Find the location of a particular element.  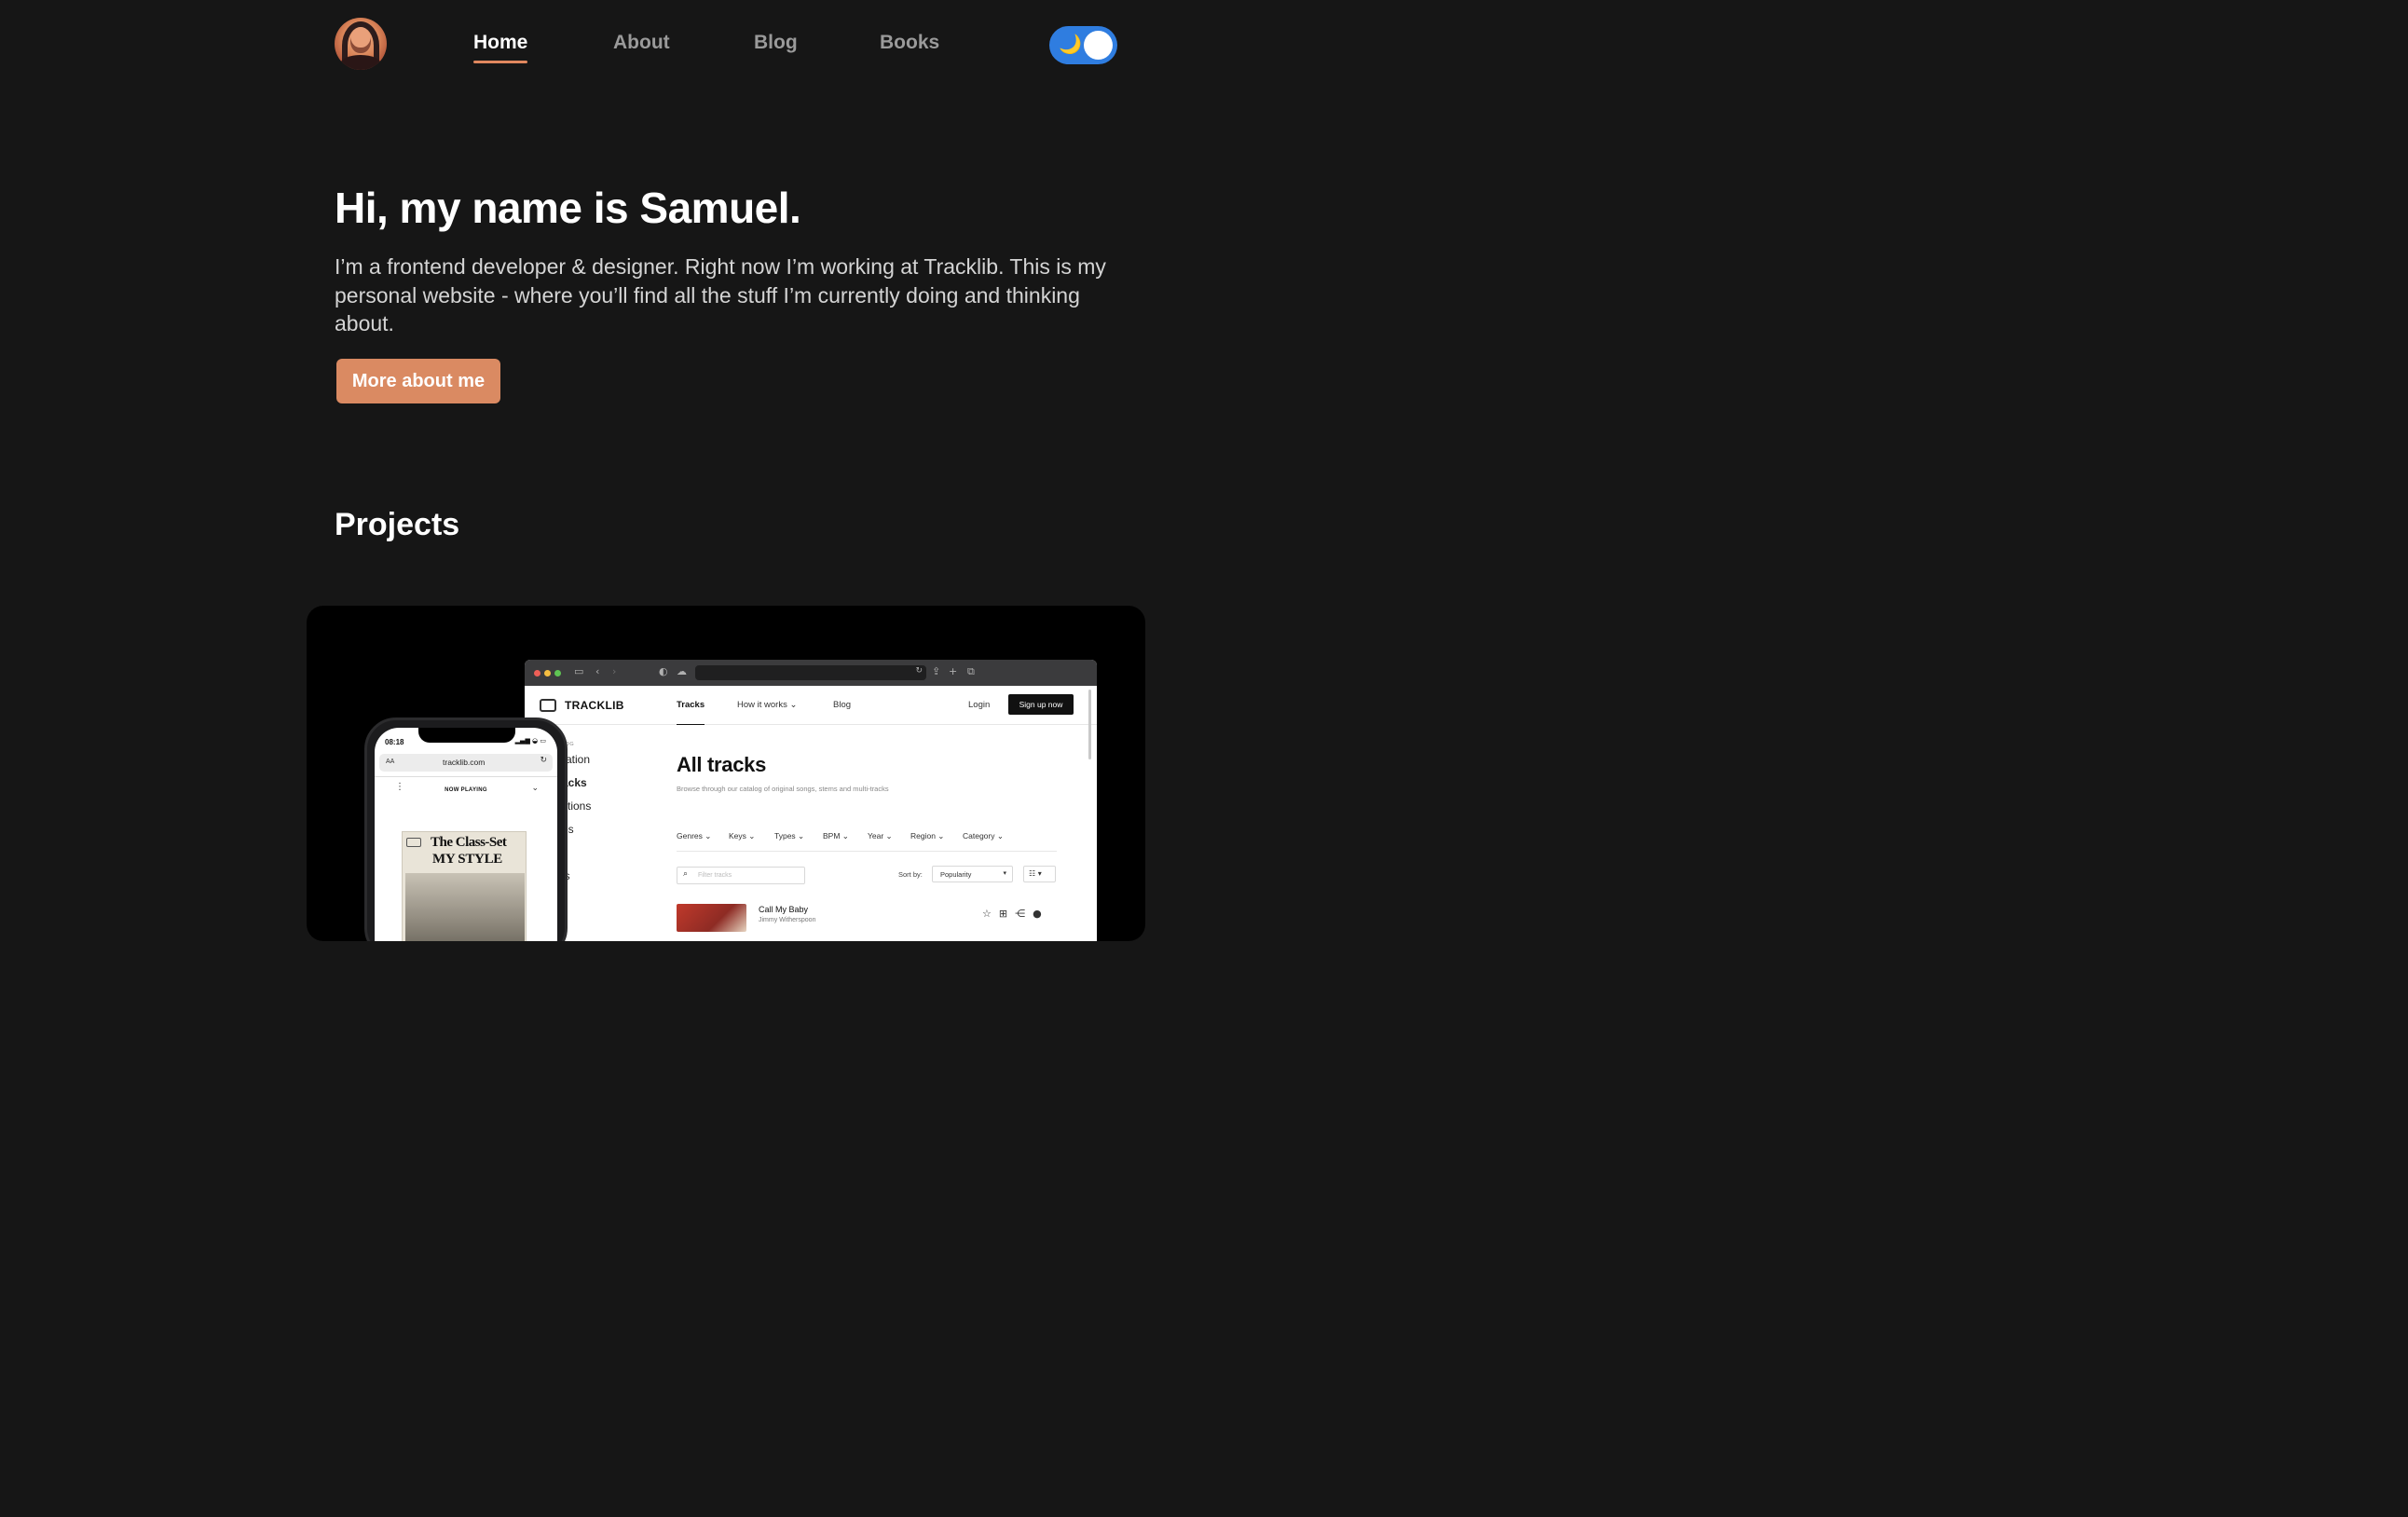

forward-icon: › is located at coordinates (614, 671).